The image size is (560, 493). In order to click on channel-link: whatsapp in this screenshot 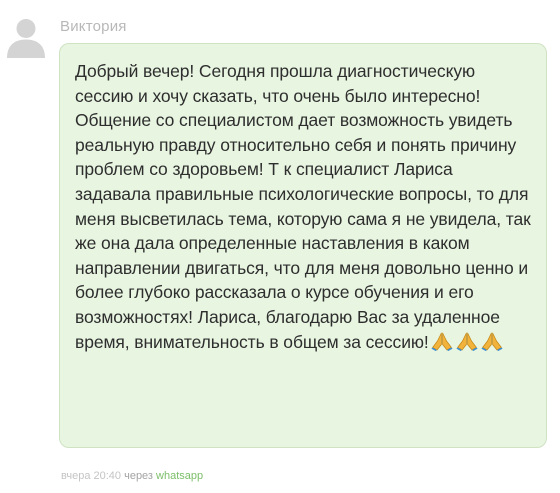, I will do `click(179, 476)`.